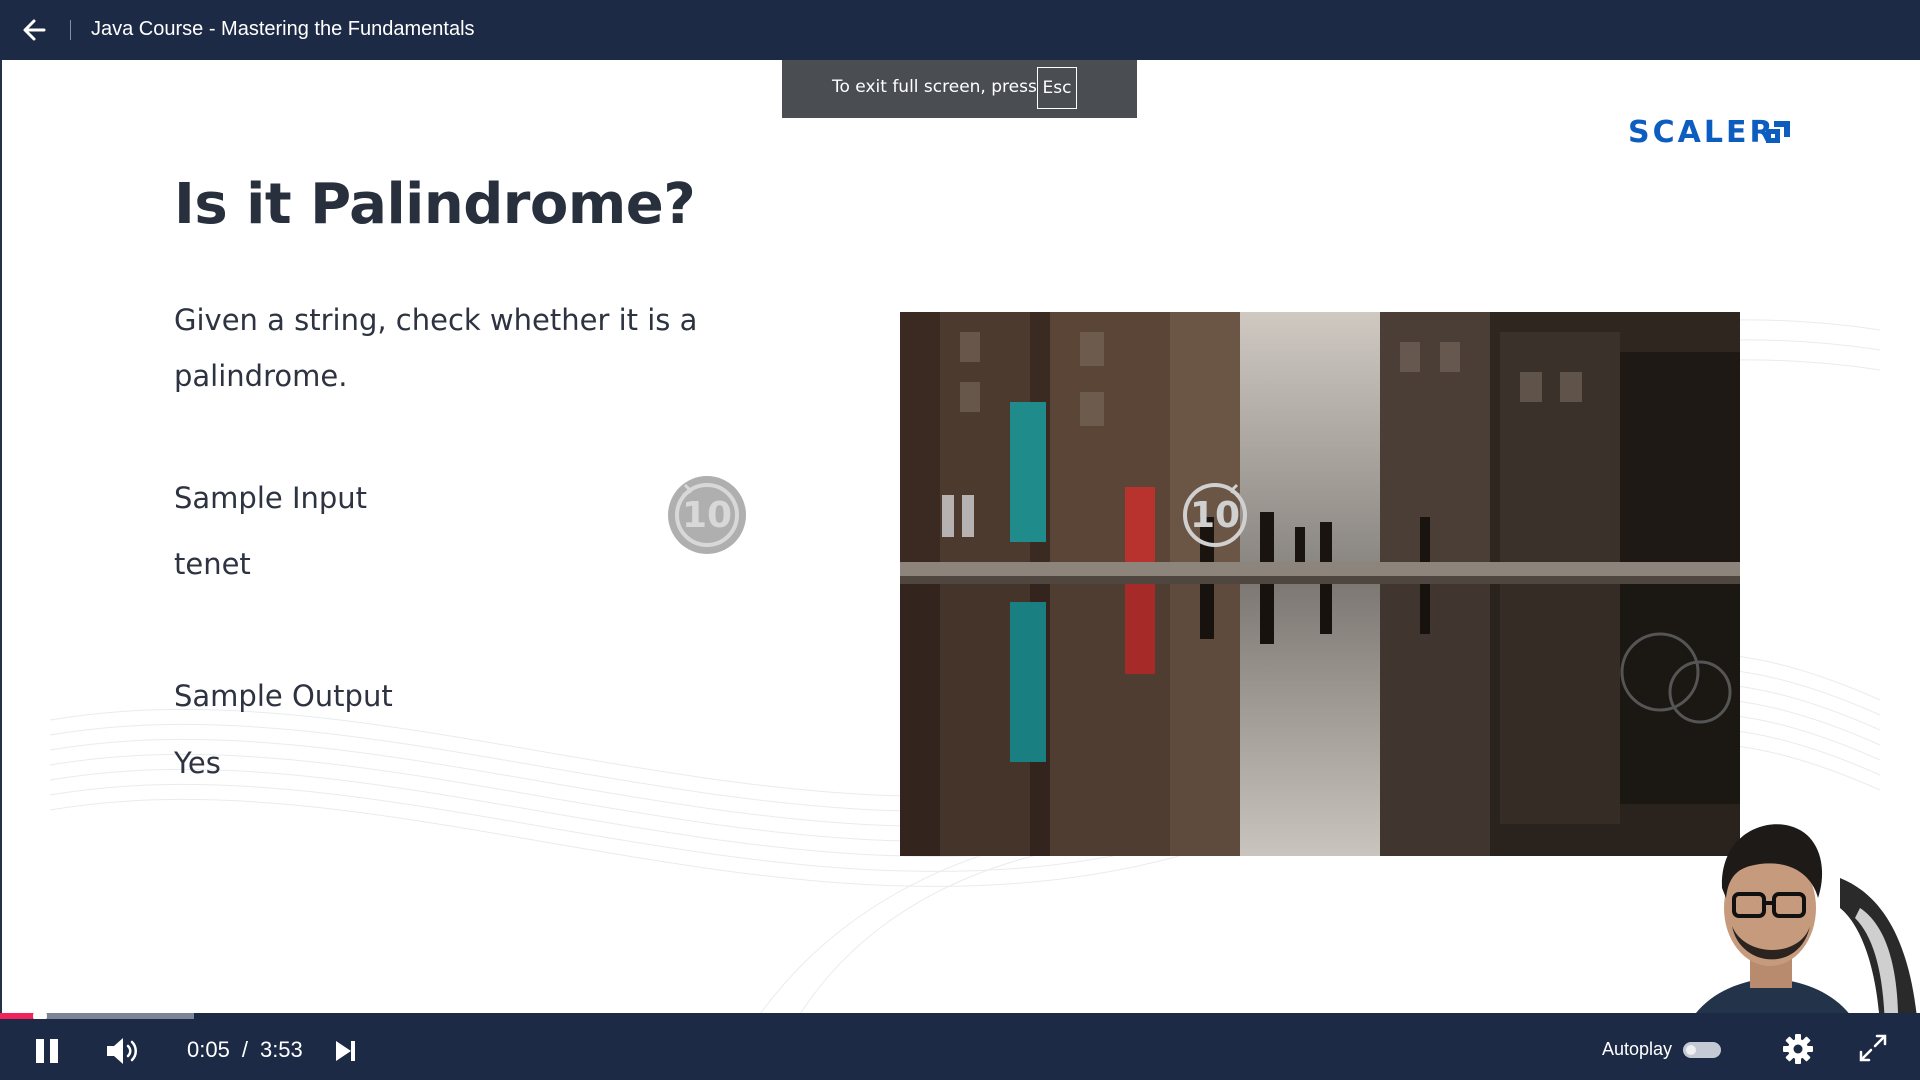 The width and height of the screenshot is (1920, 1080). What do you see at coordinates (283, 29) in the screenshot?
I see `course-title: Java Course - Mastering the Fundamentals` at bounding box center [283, 29].